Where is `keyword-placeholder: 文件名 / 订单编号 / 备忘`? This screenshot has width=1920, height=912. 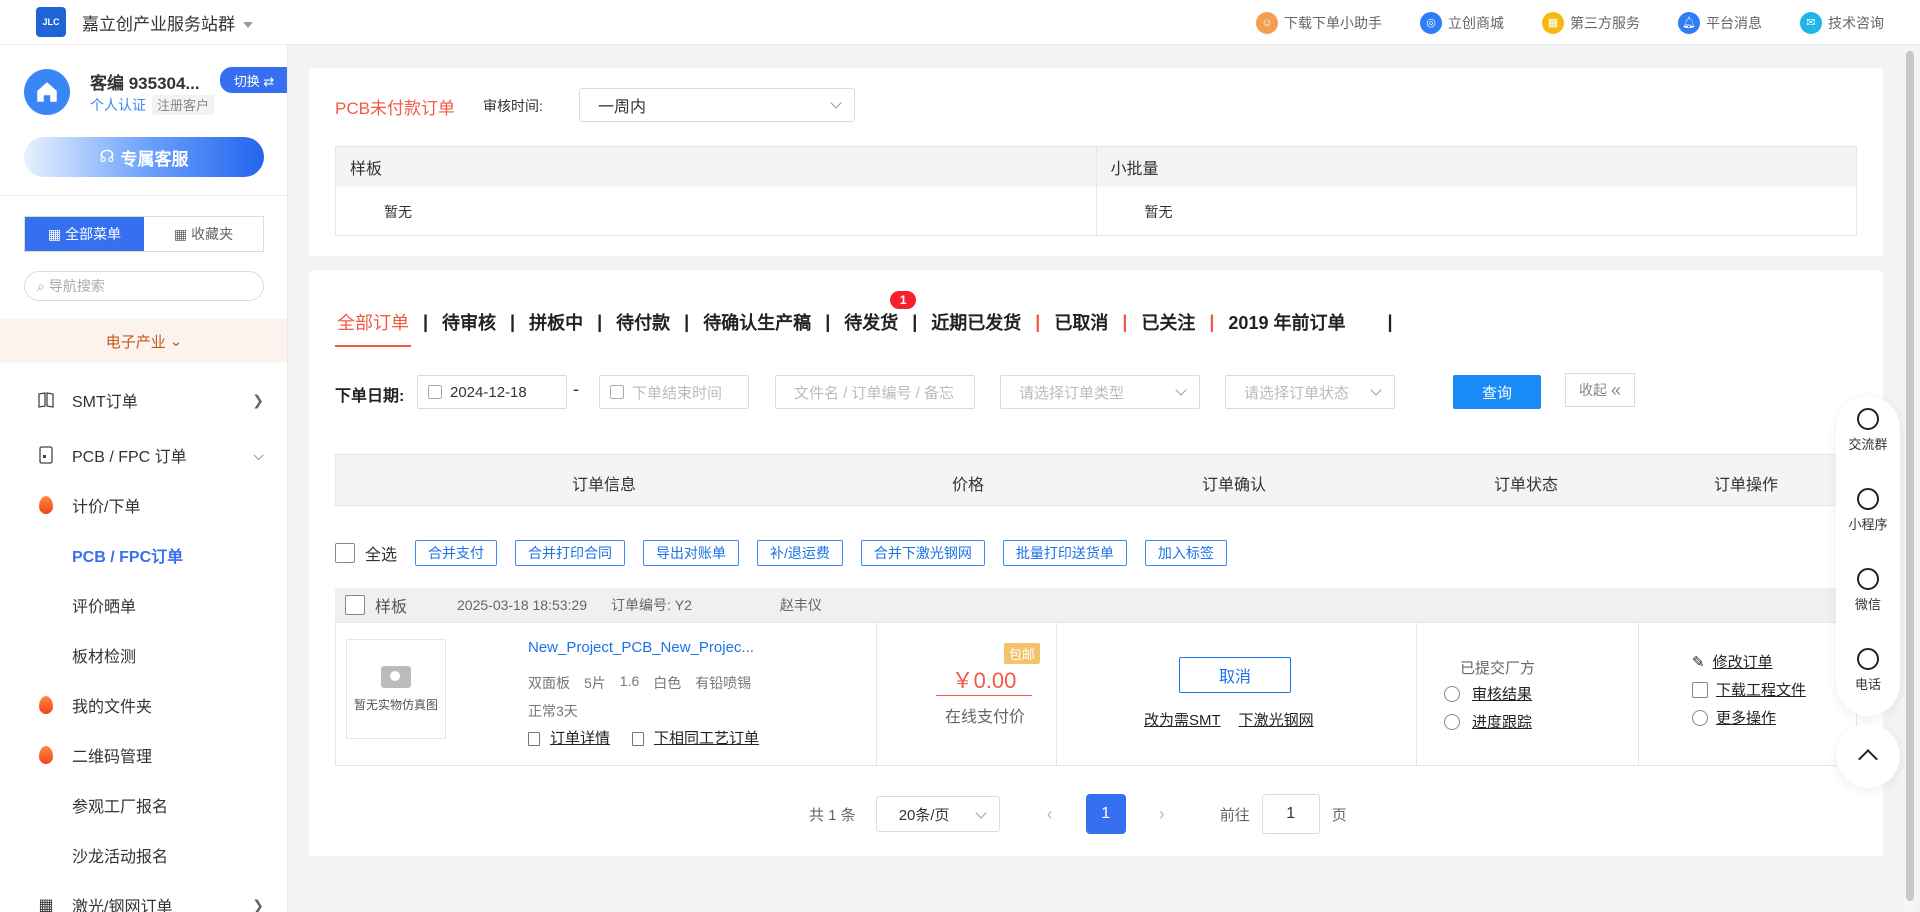 keyword-placeholder: 文件名 / 订单编号 / 备忘 is located at coordinates (874, 393).